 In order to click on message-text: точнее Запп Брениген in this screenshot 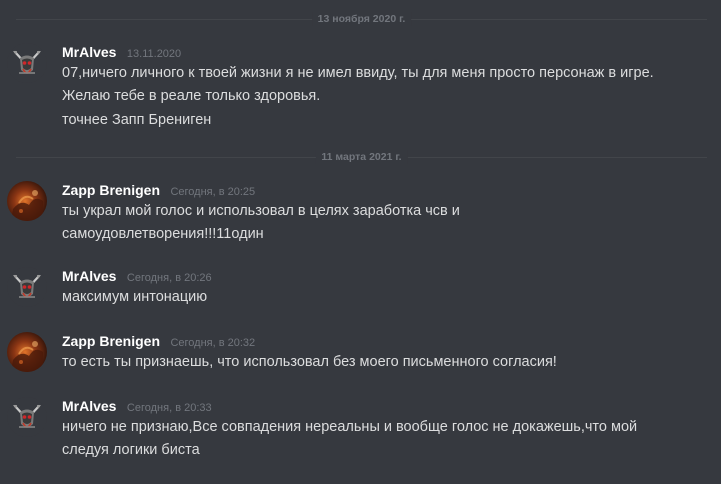, I will do `click(137, 120)`.